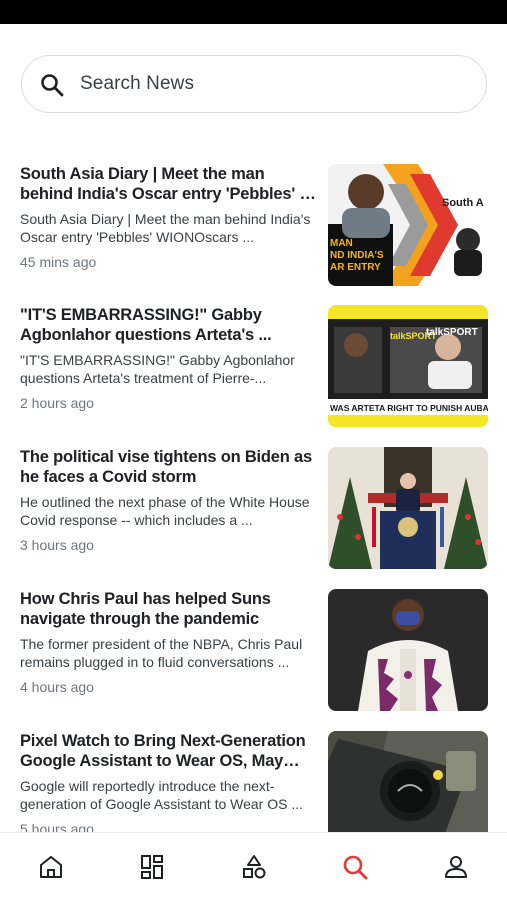 Image resolution: width=507 pixels, height=900 pixels. What do you see at coordinates (253, 12) in the screenshot?
I see `status-bar` at bounding box center [253, 12].